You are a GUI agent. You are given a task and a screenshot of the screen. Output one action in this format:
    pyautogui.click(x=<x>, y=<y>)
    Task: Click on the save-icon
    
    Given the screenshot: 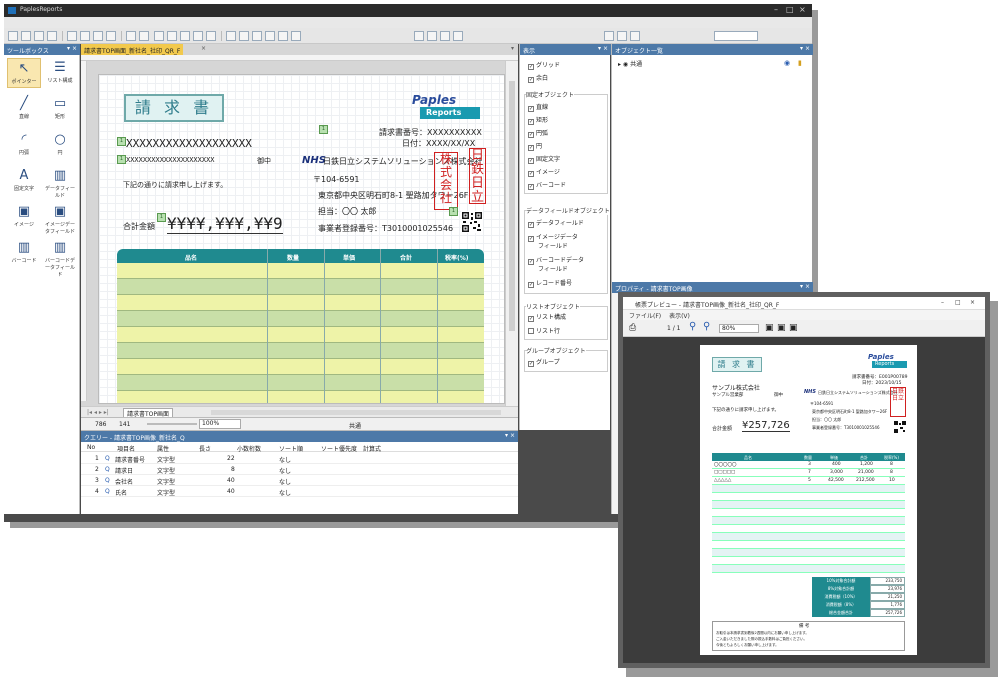 What is the action you would take?
    pyautogui.click(x=39, y=36)
    